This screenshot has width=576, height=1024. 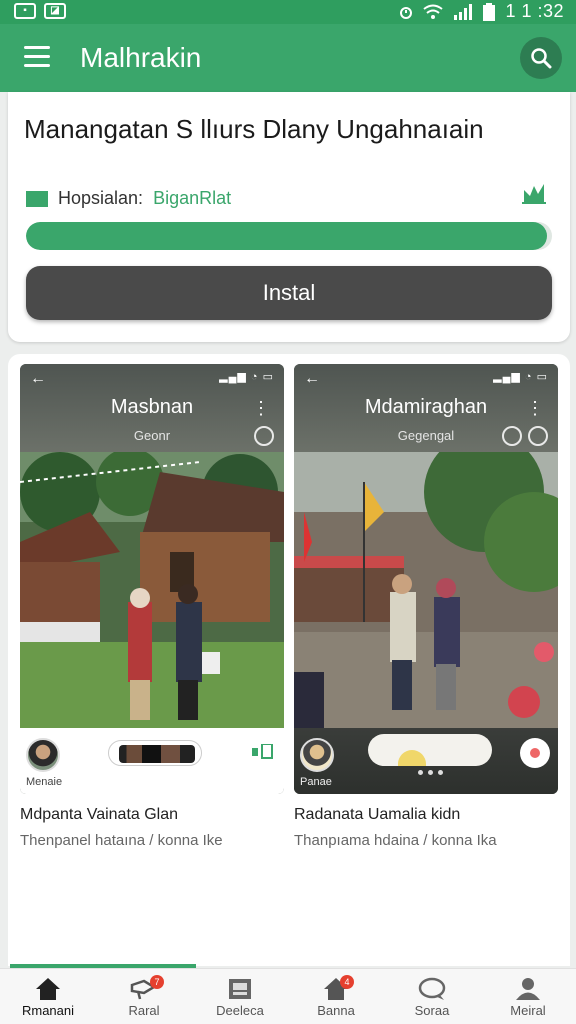 I want to click on search-icon, so click(x=541, y=58).